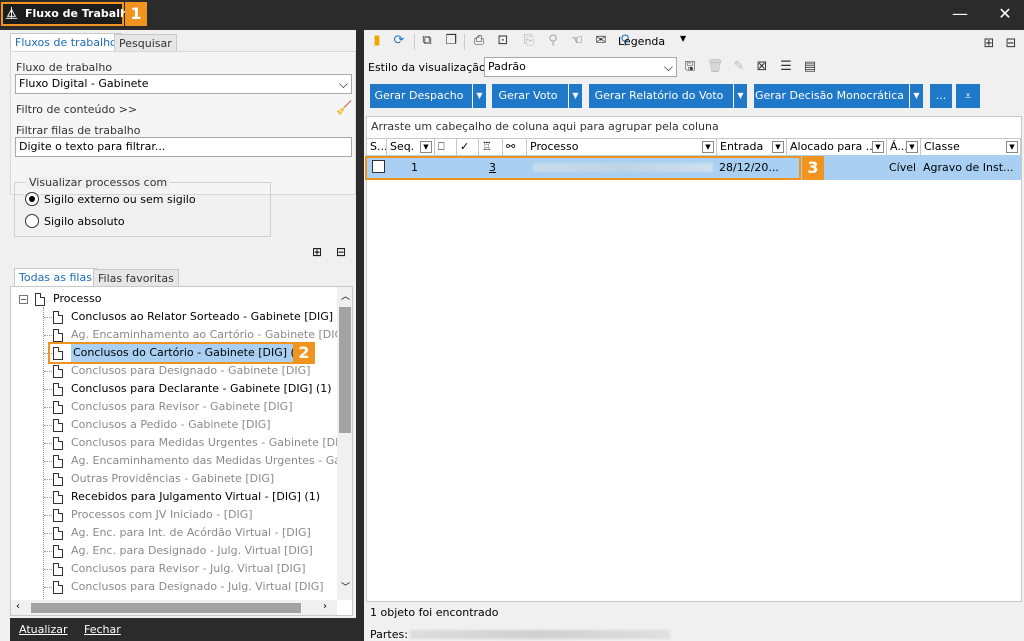 Image resolution: width=1024 pixels, height=641 pixels. What do you see at coordinates (345, 295) in the screenshot?
I see `scroll-up-icon: ︿` at bounding box center [345, 295].